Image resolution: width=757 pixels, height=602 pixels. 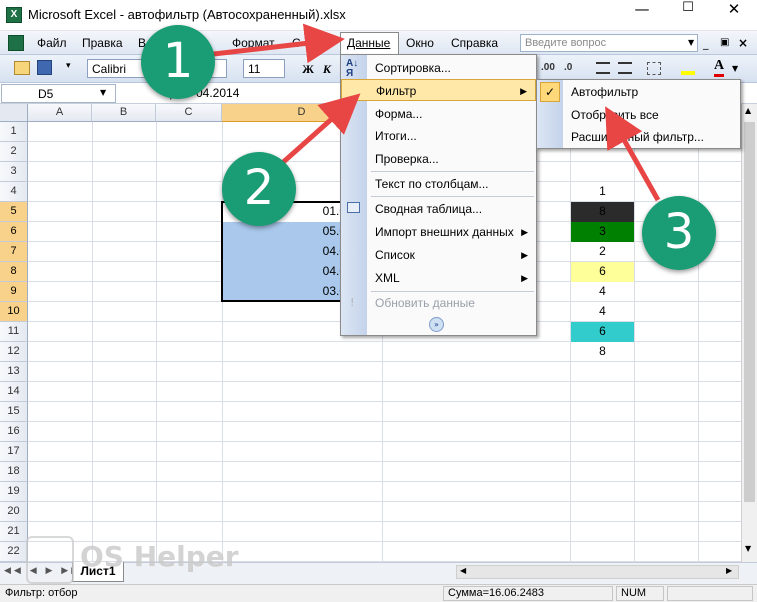 I want to click on step-badge-1: 1, so click(x=178, y=62).